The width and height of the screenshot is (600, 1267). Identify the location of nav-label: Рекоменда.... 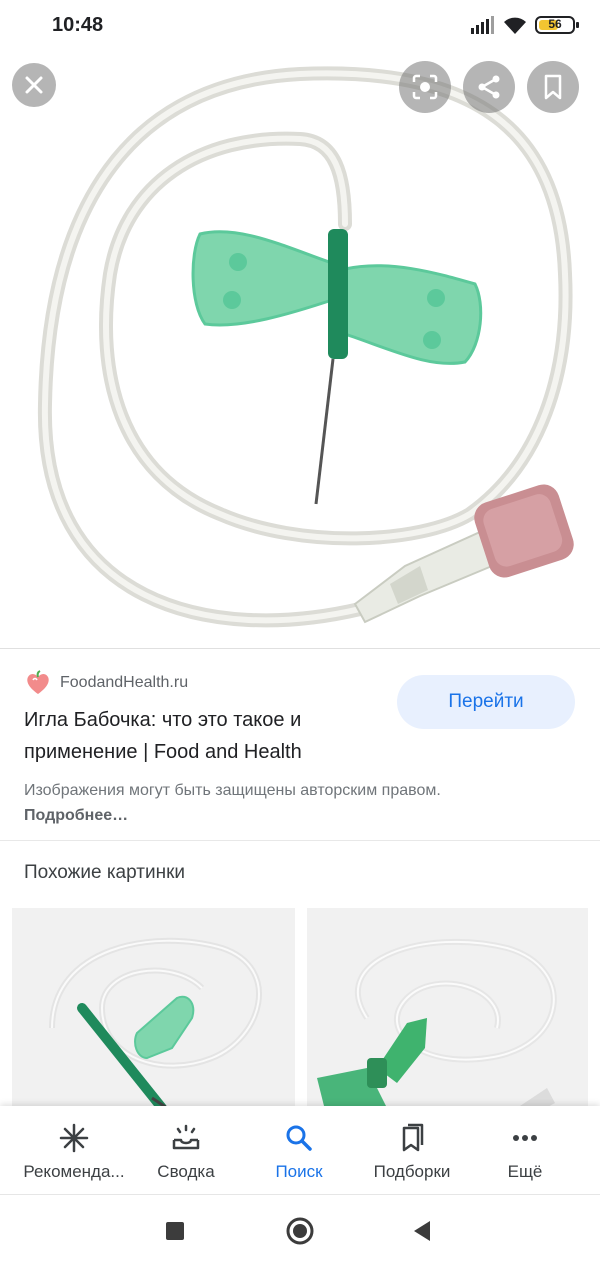
(74, 1171).